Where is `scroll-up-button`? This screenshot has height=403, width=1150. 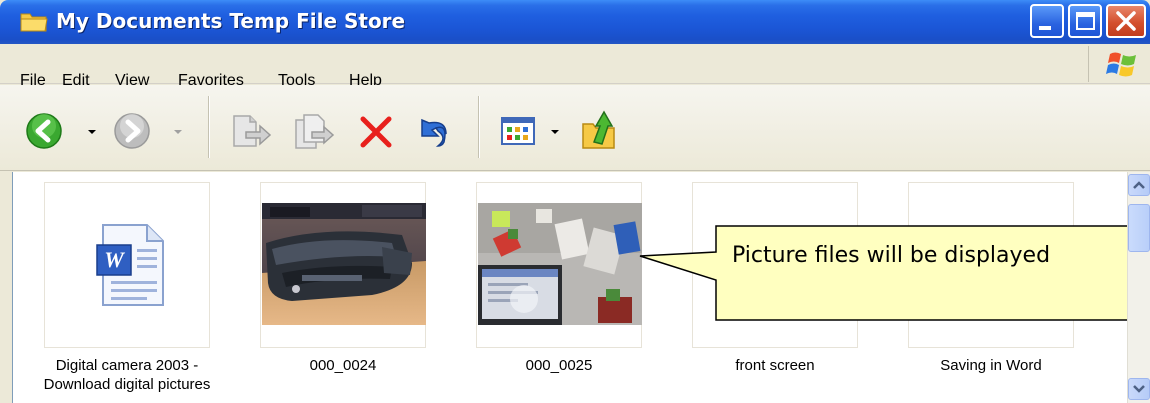 scroll-up-button is located at coordinates (1139, 185).